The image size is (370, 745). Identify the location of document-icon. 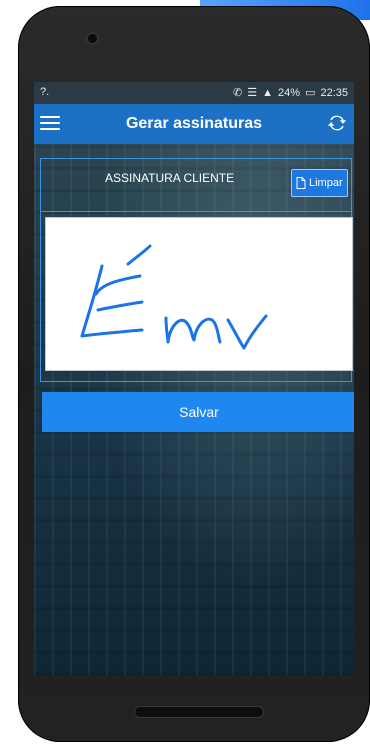
(301, 183).